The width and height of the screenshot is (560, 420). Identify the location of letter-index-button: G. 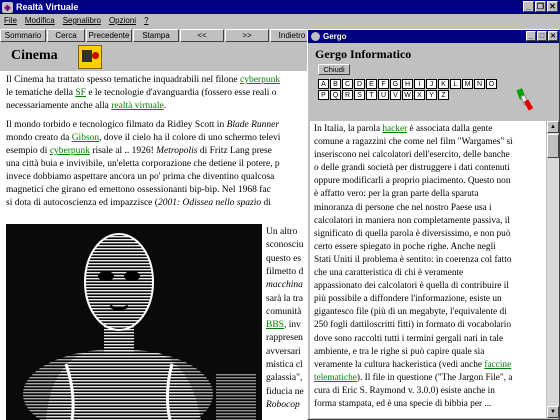
(395, 84).